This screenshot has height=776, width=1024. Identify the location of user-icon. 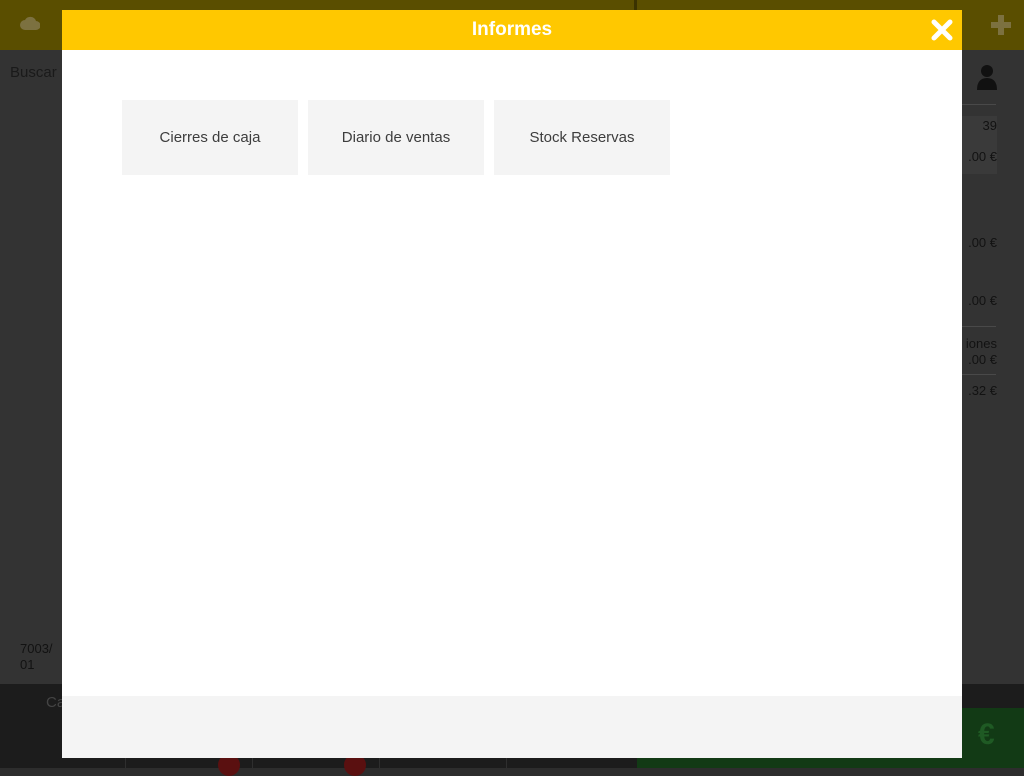
(987, 77).